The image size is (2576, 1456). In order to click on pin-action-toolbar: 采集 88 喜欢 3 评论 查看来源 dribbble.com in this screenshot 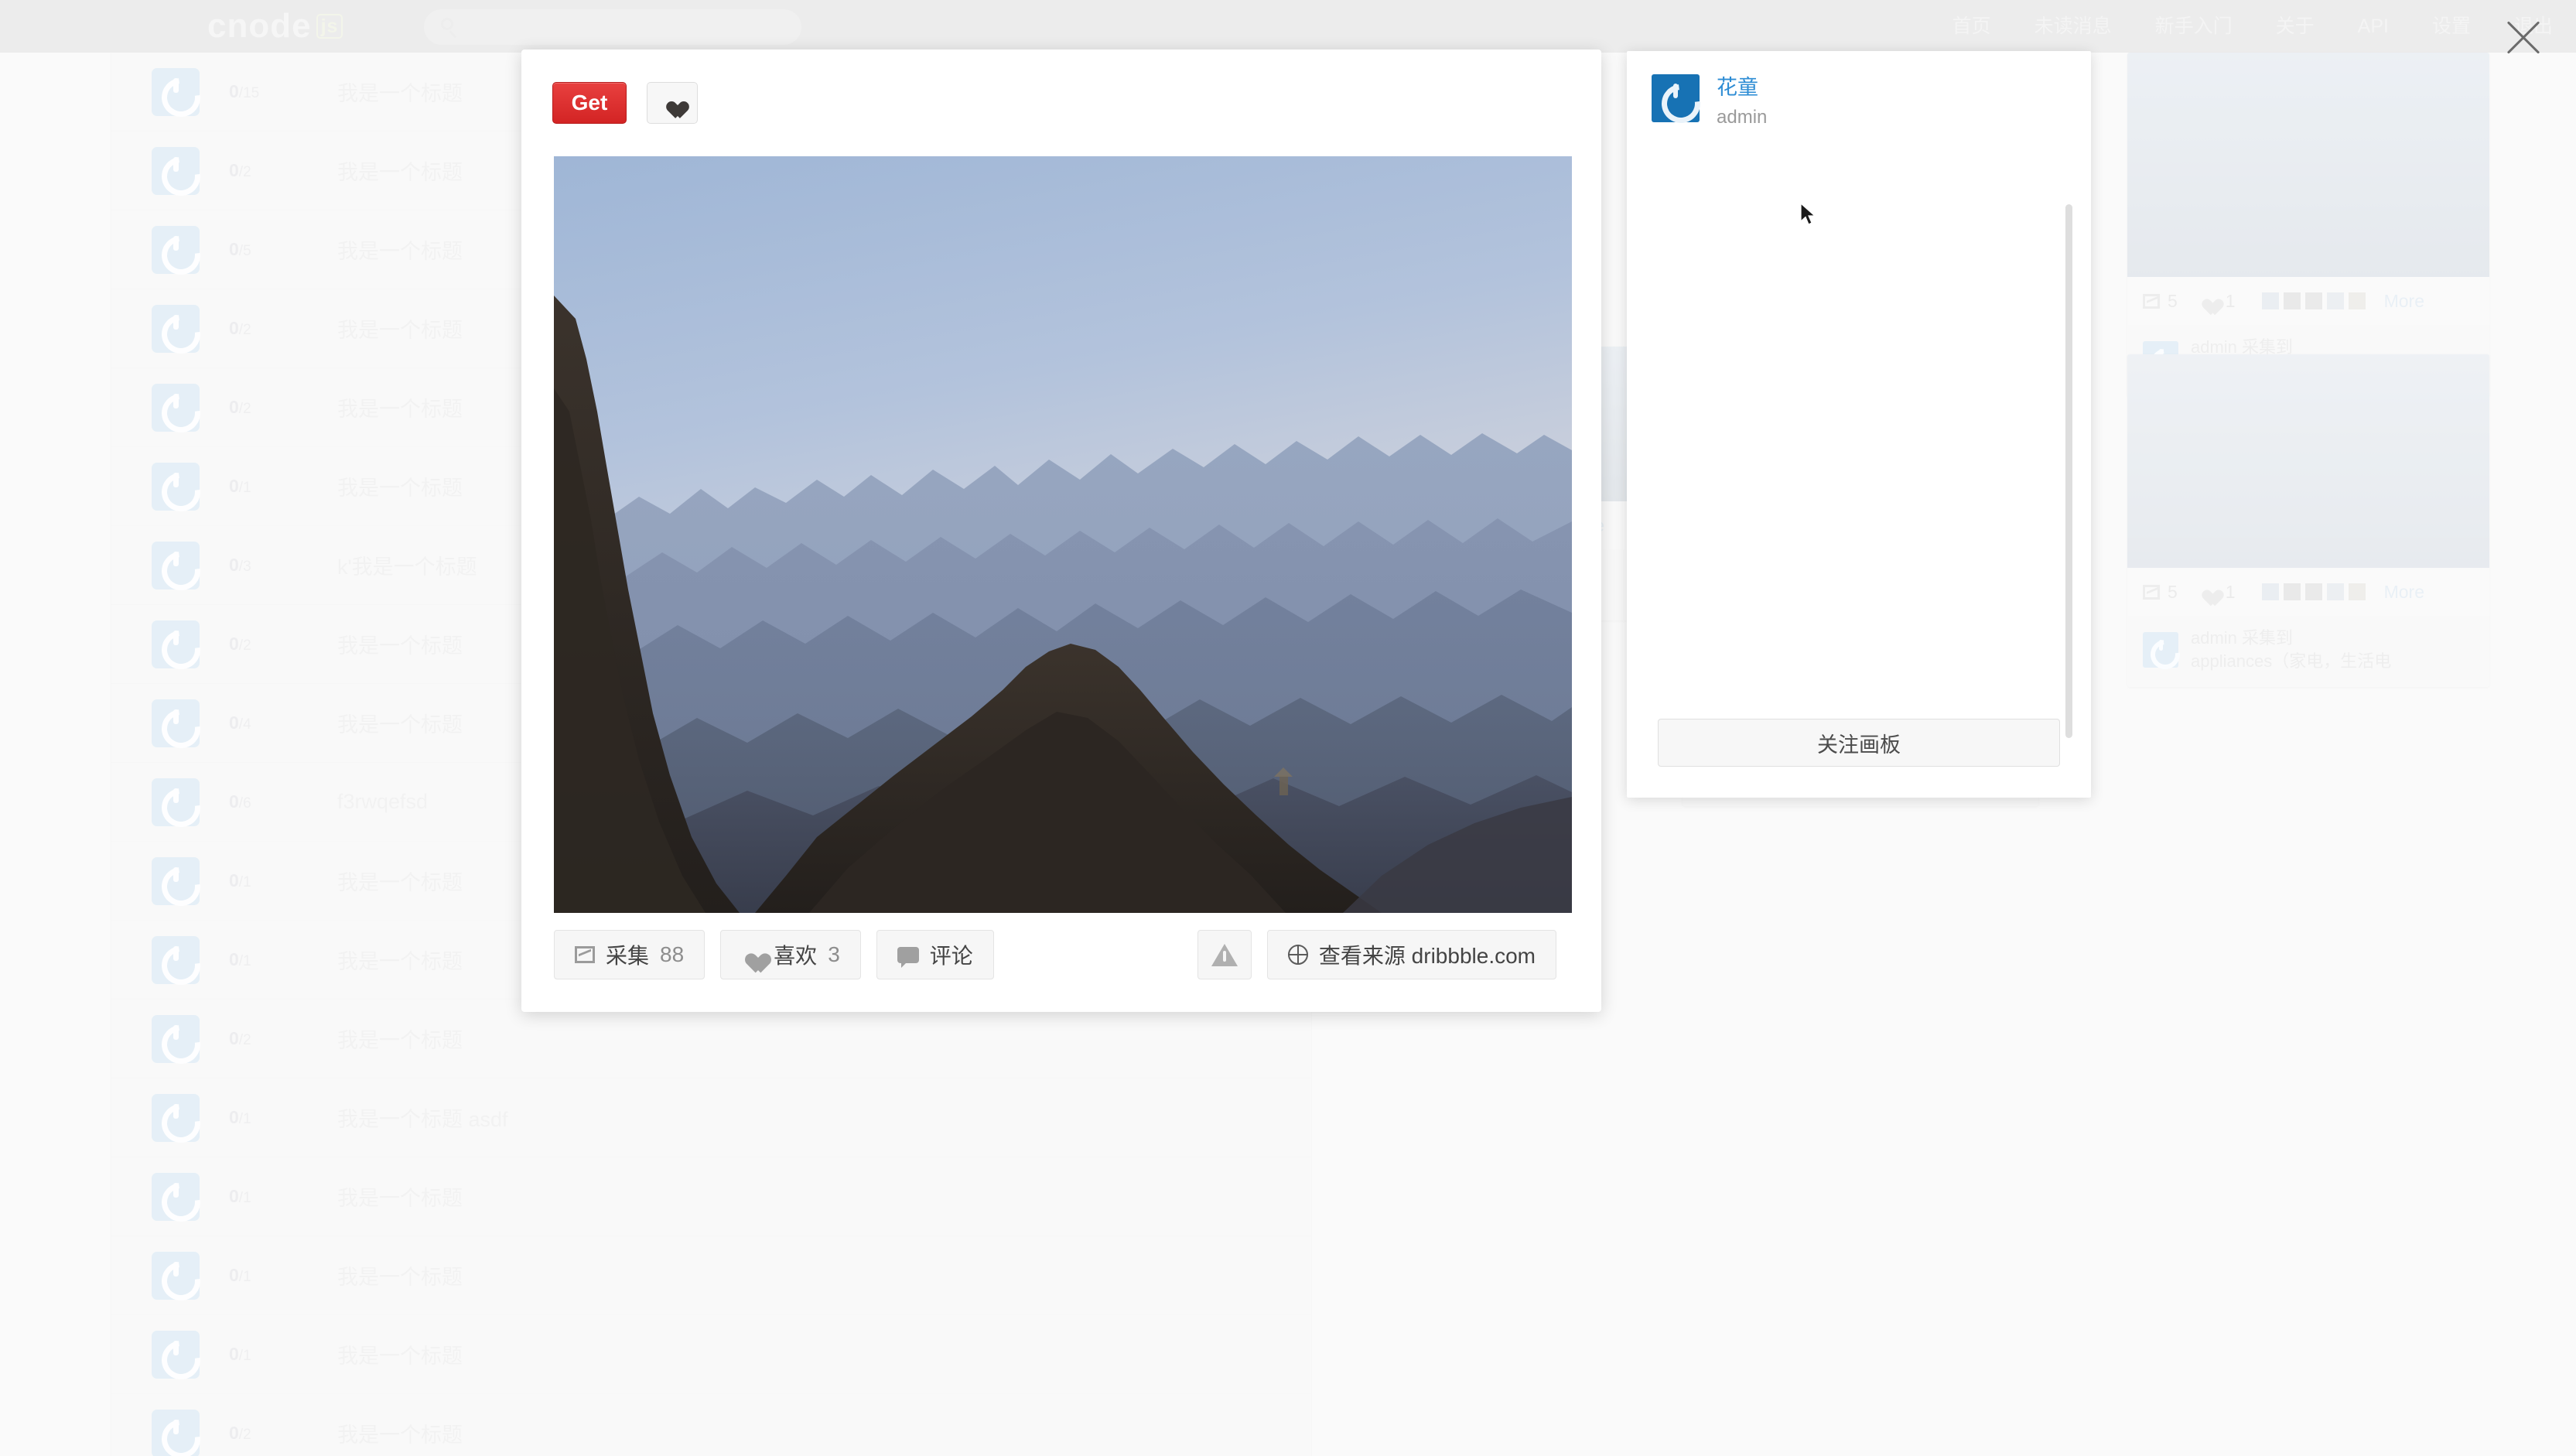, I will do `click(1063, 955)`.